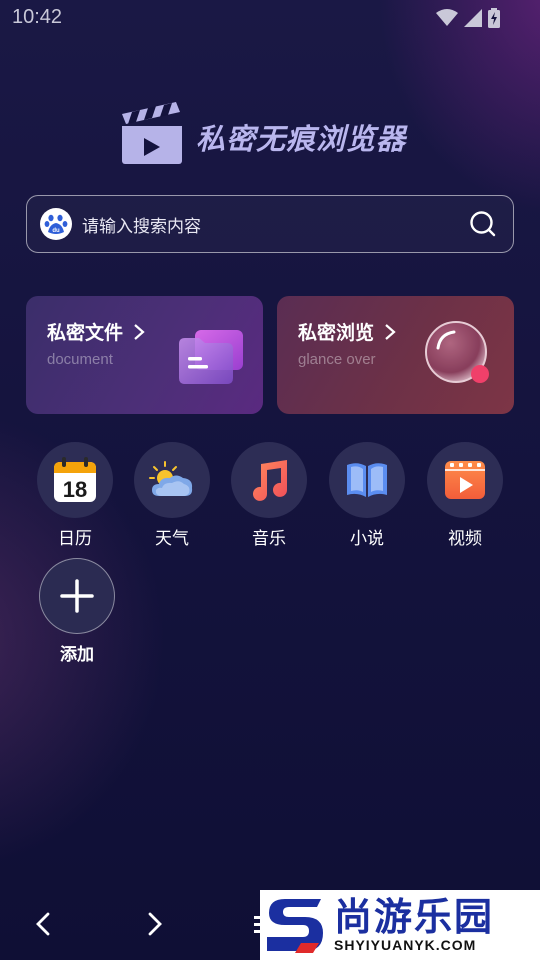 The image size is (540, 960). I want to click on app-add: 添加, so click(77, 611).